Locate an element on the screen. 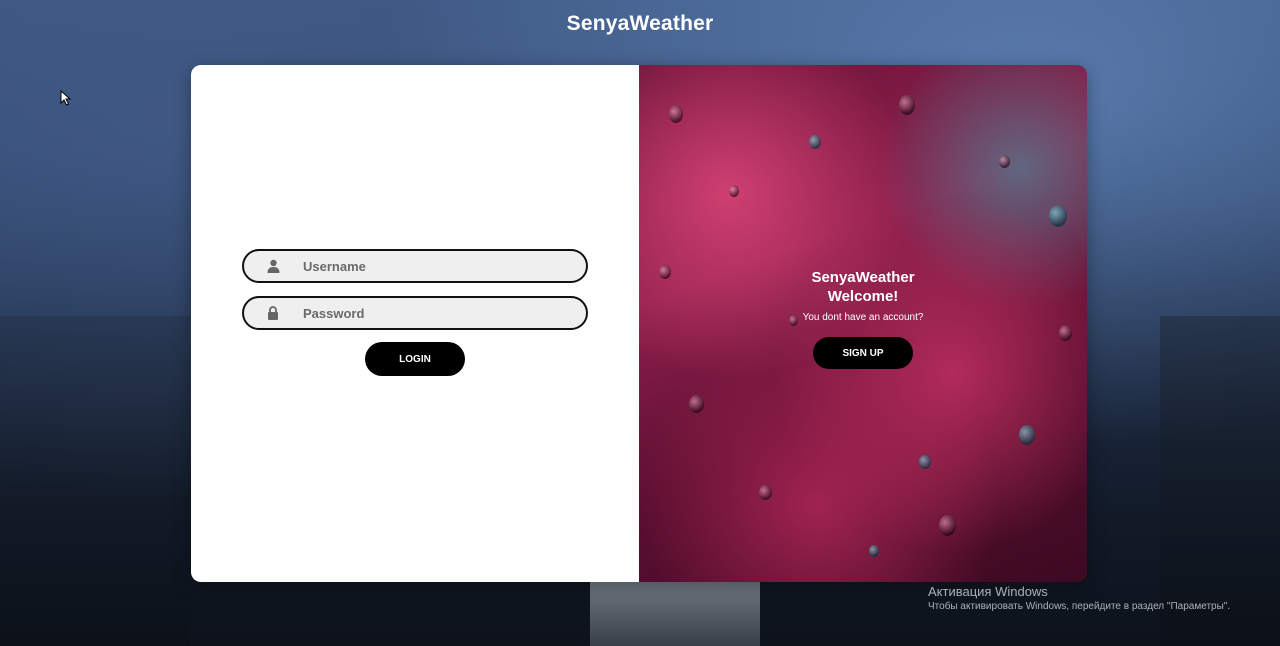 This screenshot has width=1280, height=646. password-input is located at coordinates (433, 313).